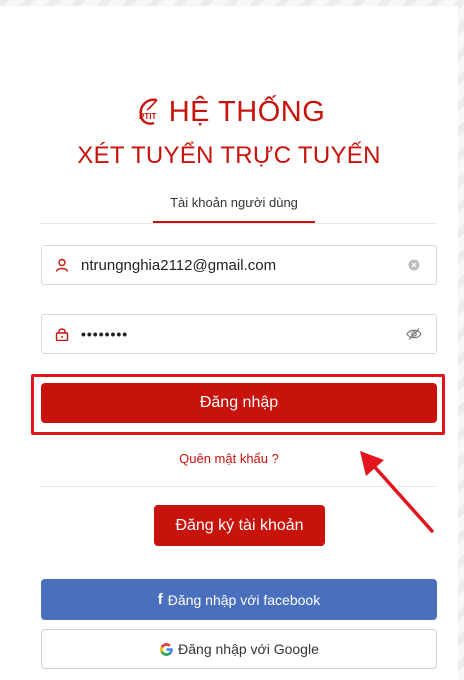  I want to click on clear-icon, so click(414, 265).